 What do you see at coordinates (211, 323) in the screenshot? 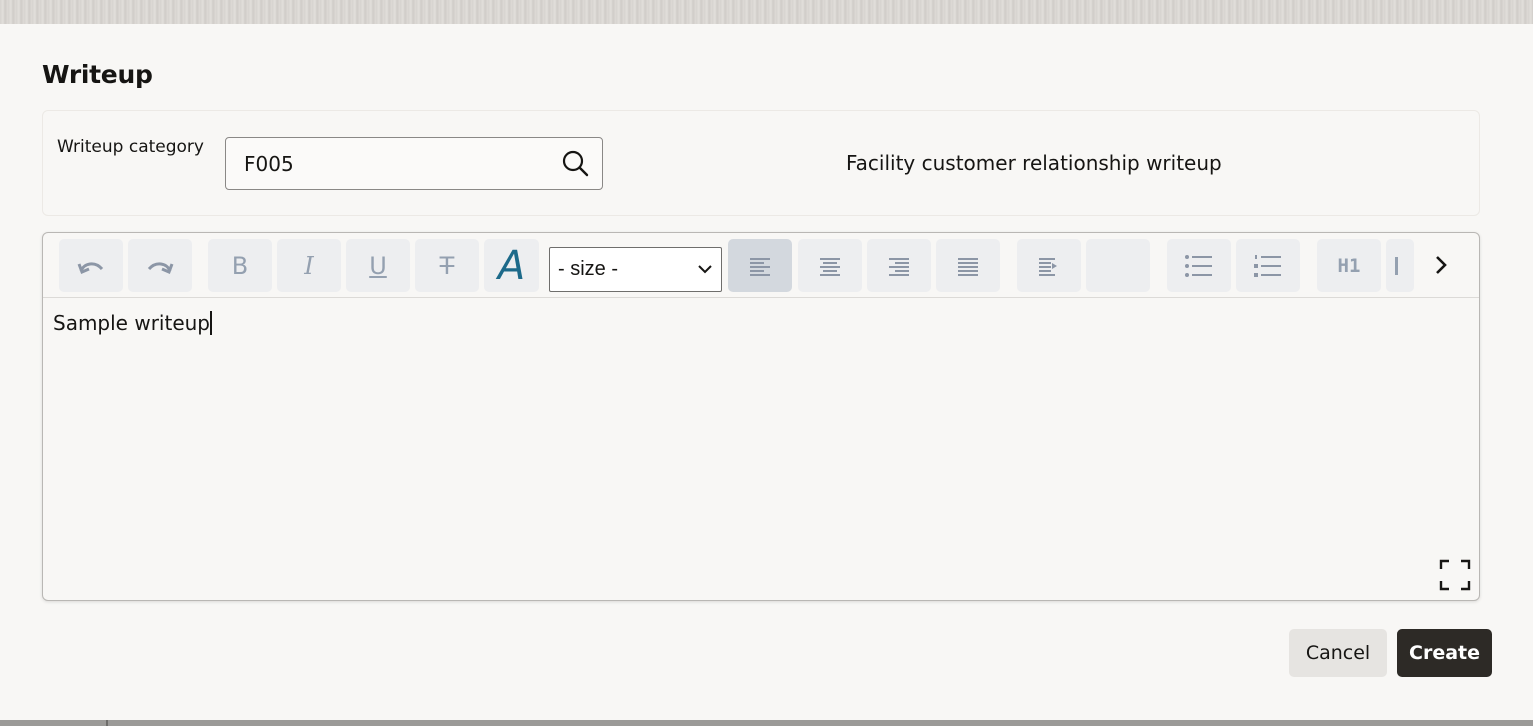
I see `text-caret` at bounding box center [211, 323].